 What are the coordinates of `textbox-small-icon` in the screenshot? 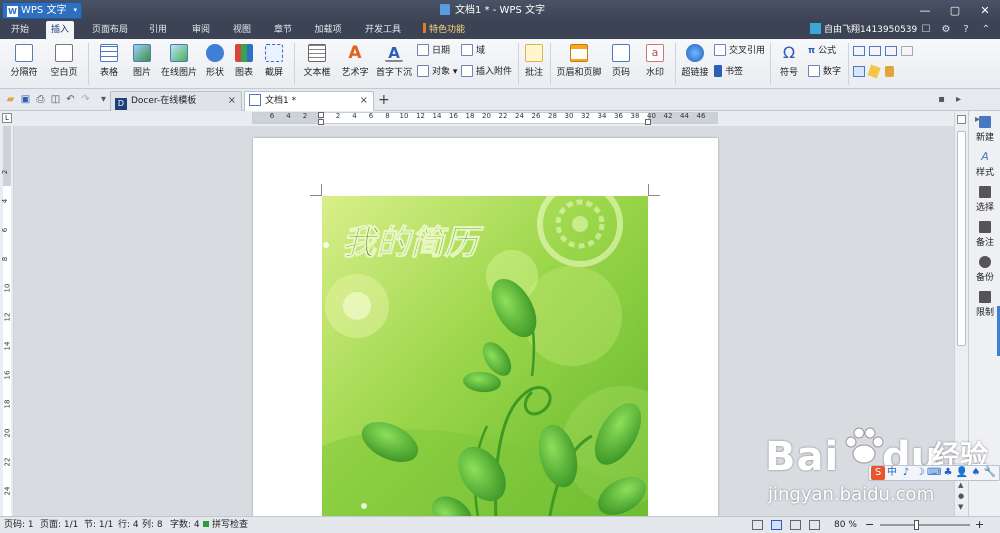 It's located at (859, 51).